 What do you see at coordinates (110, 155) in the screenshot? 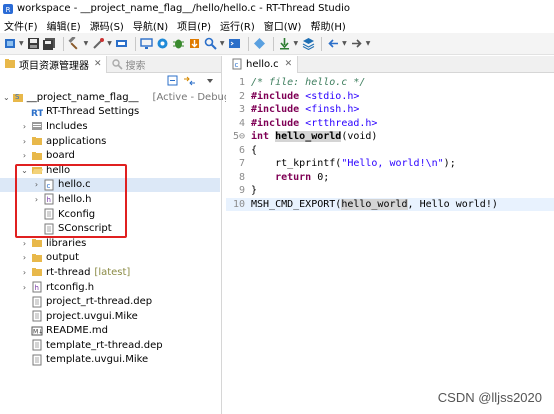
I see `tree-item-board: › board` at bounding box center [110, 155].